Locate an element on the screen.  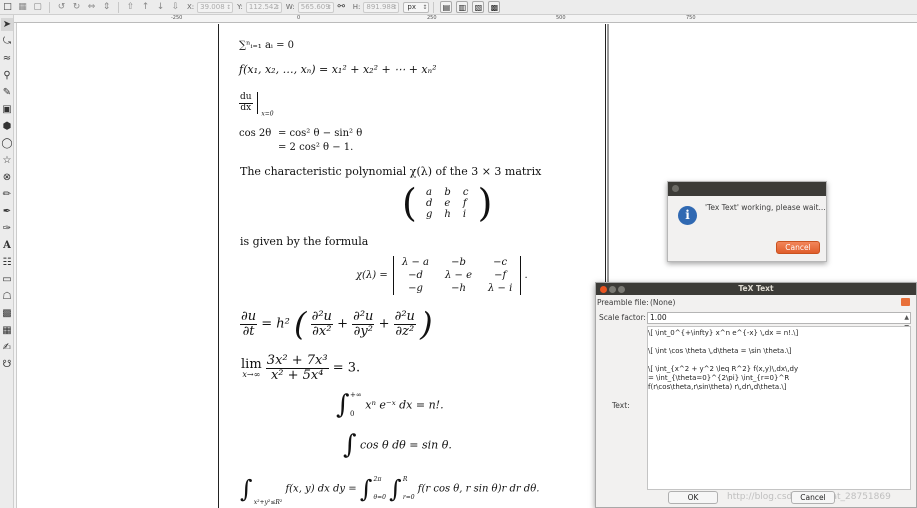
lim-numerator: 3x² + 7x³ is located at coordinates (297, 361).